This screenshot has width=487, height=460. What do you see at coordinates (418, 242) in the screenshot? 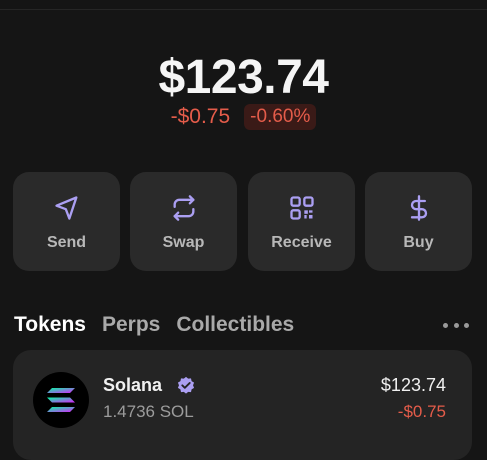
I see `buy-label: Buy` at bounding box center [418, 242].